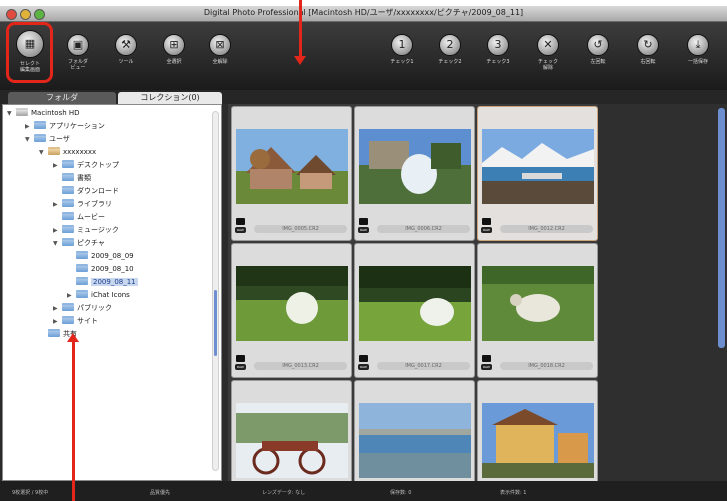 This screenshot has height=501, width=727. What do you see at coordinates (598, 45) in the screenshot?
I see `rotate-left-icon: ↺` at bounding box center [598, 45].